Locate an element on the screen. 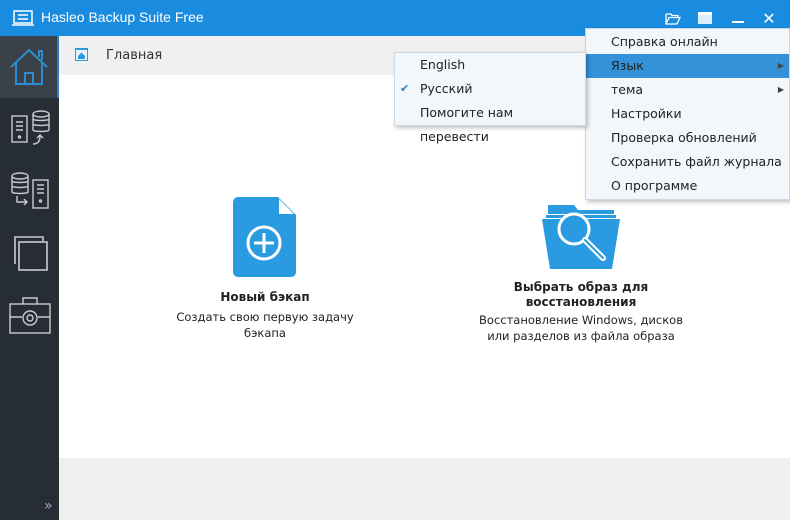 This screenshot has height=520, width=790. sidebar-item-clone is located at coordinates (29, 253).